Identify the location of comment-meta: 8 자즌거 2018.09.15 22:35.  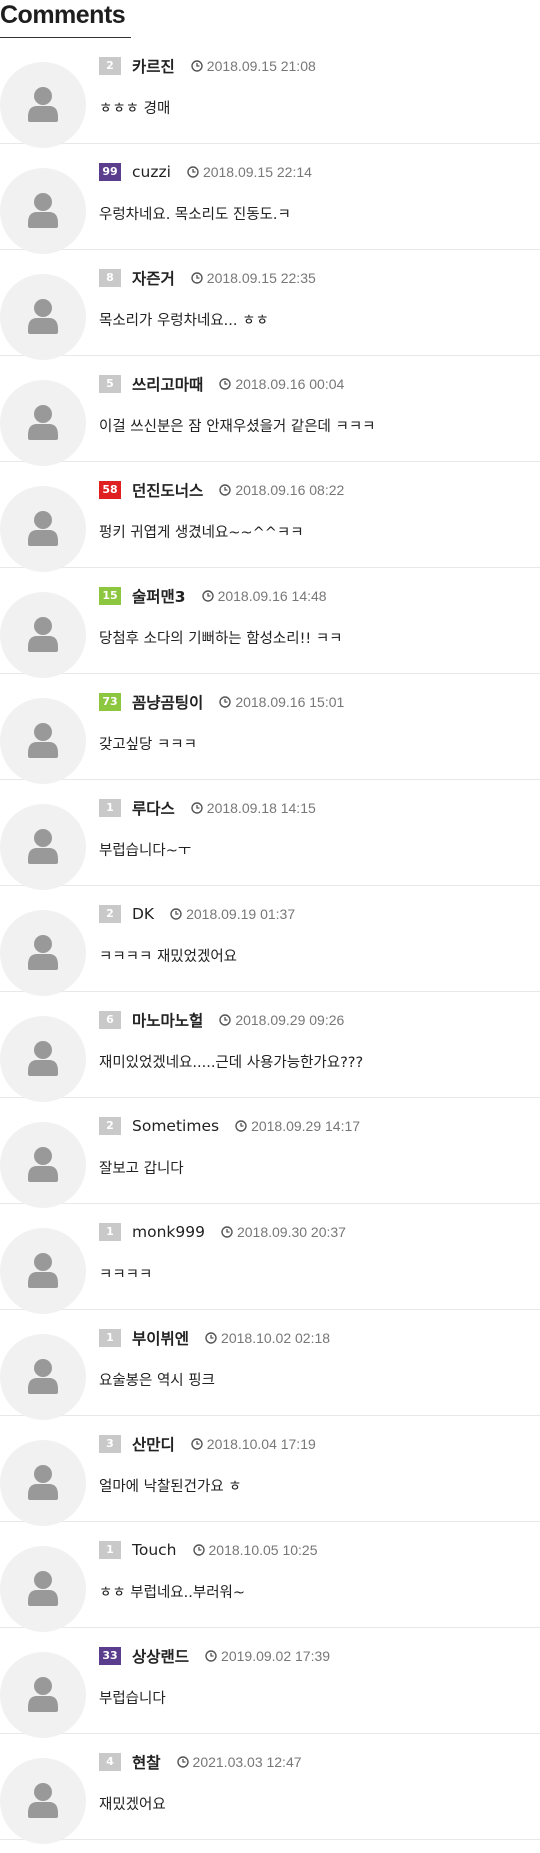
(207, 278).